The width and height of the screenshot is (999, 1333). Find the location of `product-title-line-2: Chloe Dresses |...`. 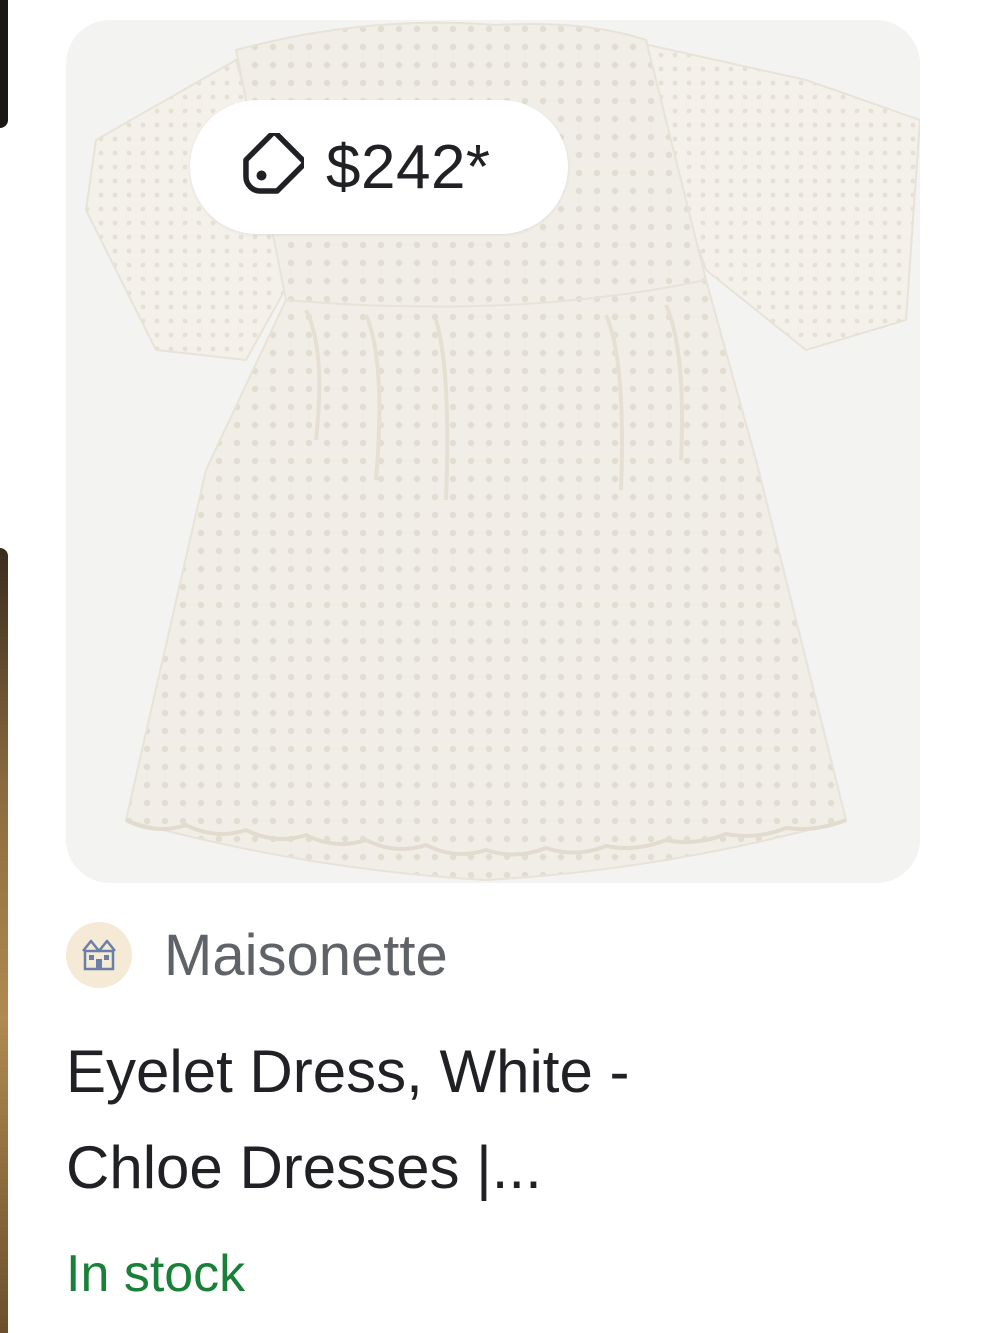

product-title-line-2: Chloe Dresses |... is located at coordinates (304, 1167).